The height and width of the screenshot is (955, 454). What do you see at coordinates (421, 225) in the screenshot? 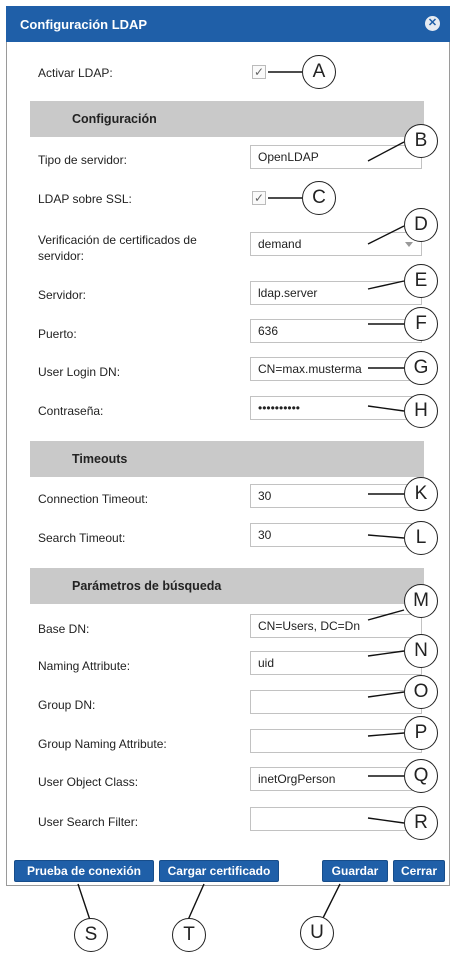
I see `callout-d: D` at bounding box center [421, 225].